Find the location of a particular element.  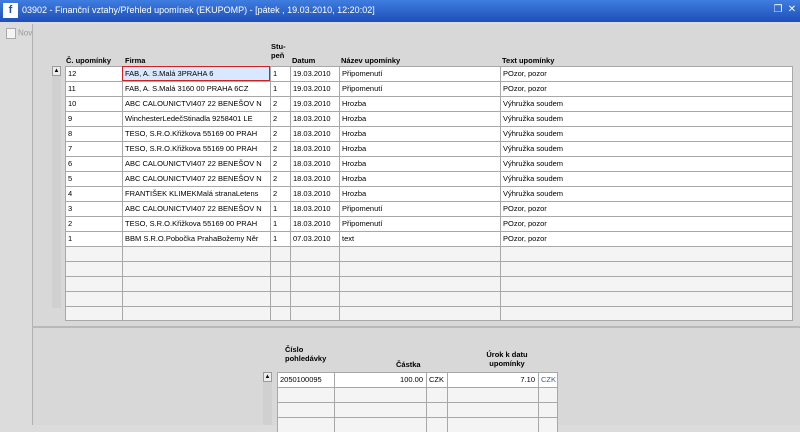

cell-cislo: 12 is located at coordinates (93, 73).